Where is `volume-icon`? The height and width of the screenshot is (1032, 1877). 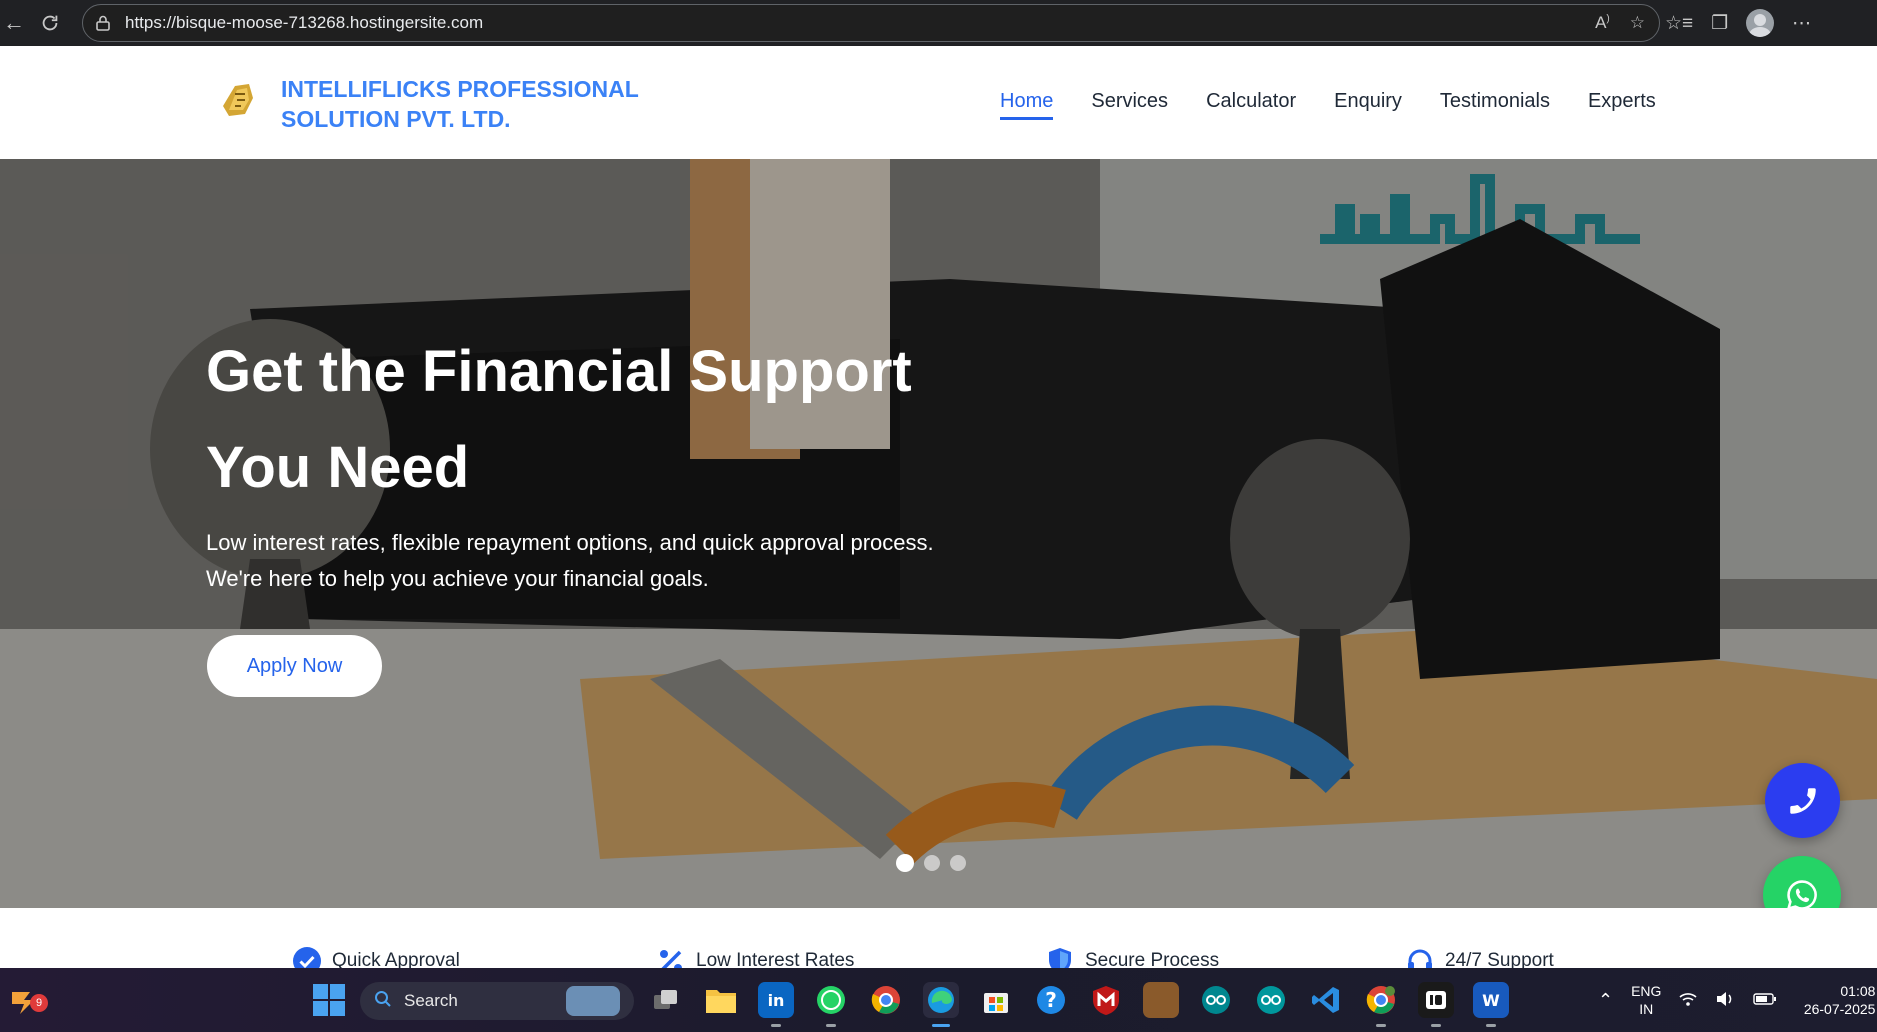 volume-icon is located at coordinates (1725, 1000).